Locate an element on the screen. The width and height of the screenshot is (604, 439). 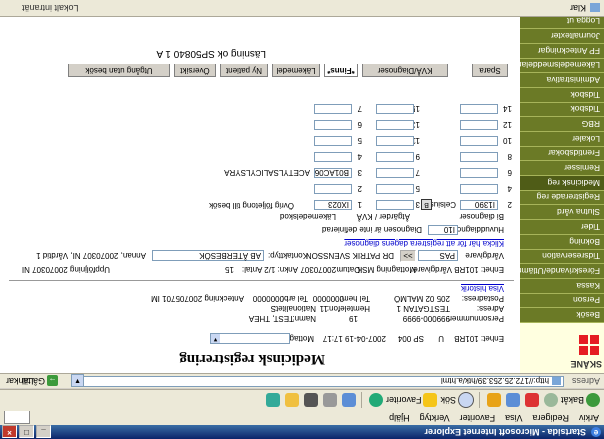
nation-label: Nationalitet: is located at coordinates (294, 308).